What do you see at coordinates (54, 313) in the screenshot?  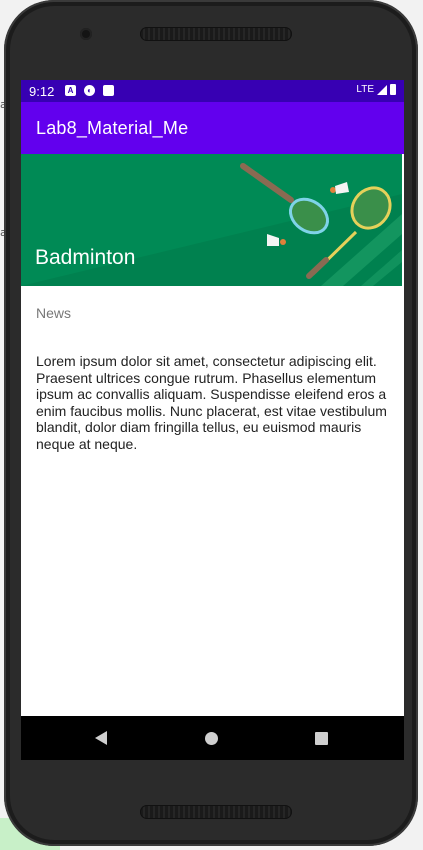 I see `card-subtitle: News` at bounding box center [54, 313].